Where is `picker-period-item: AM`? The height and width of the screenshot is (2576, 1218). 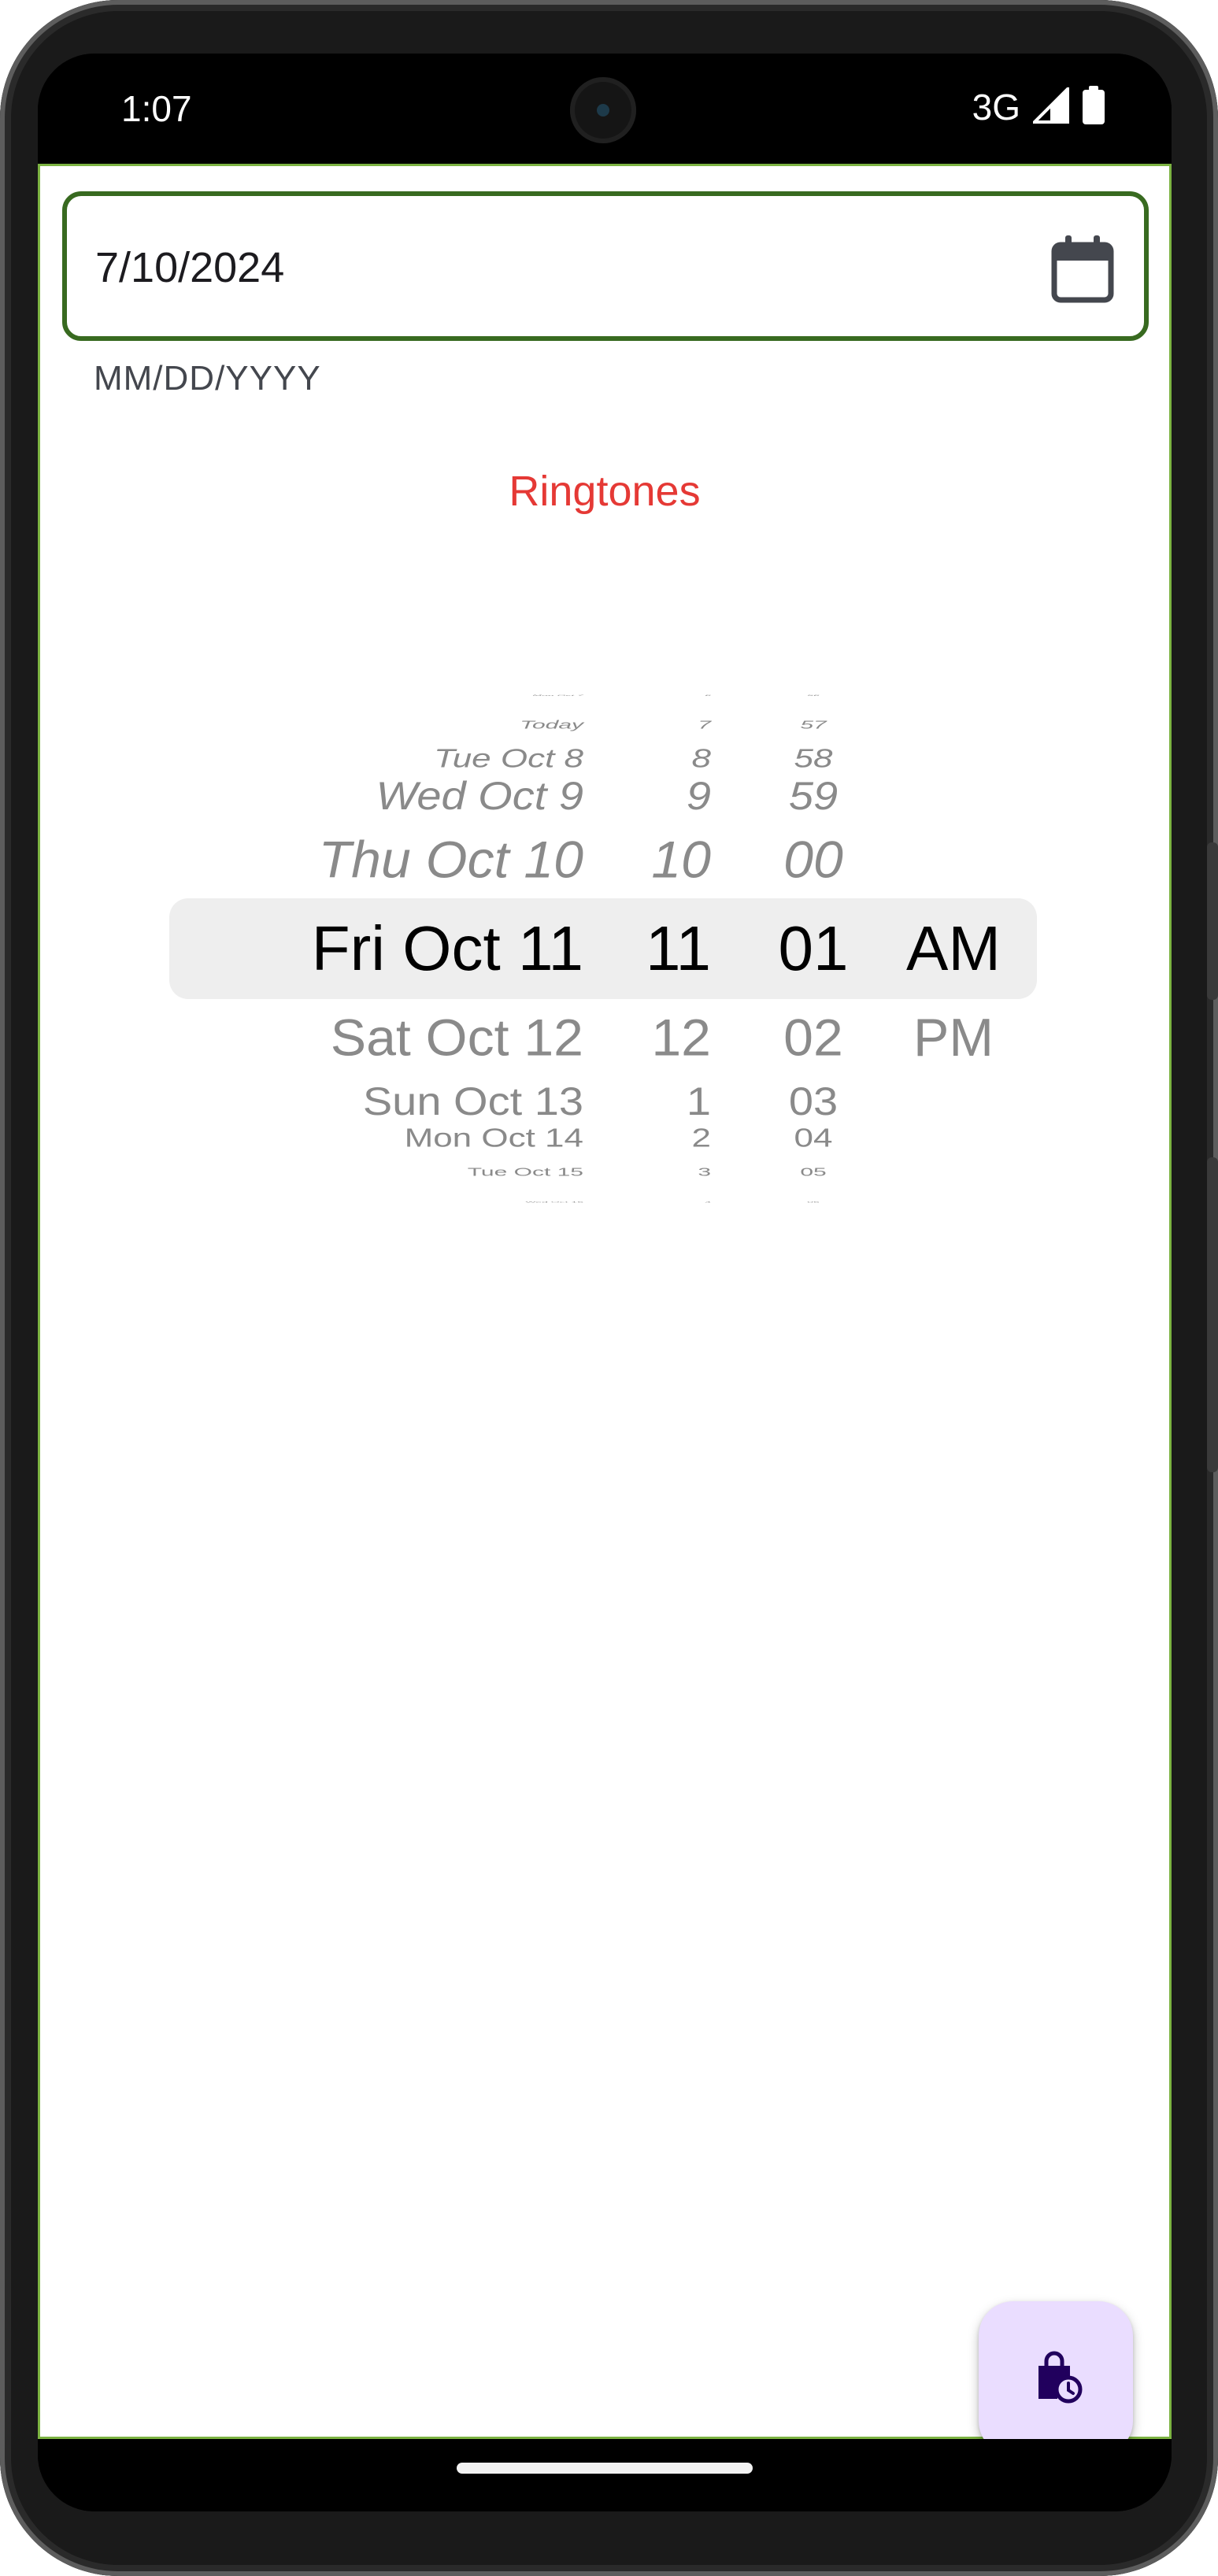 picker-period-item: AM is located at coordinates (954, 948).